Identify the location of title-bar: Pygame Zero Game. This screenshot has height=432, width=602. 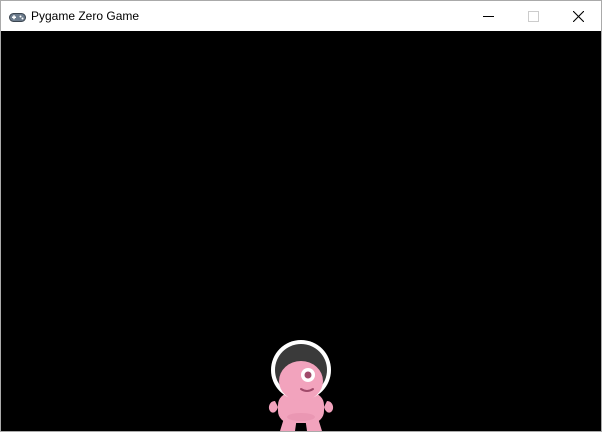
(301, 16).